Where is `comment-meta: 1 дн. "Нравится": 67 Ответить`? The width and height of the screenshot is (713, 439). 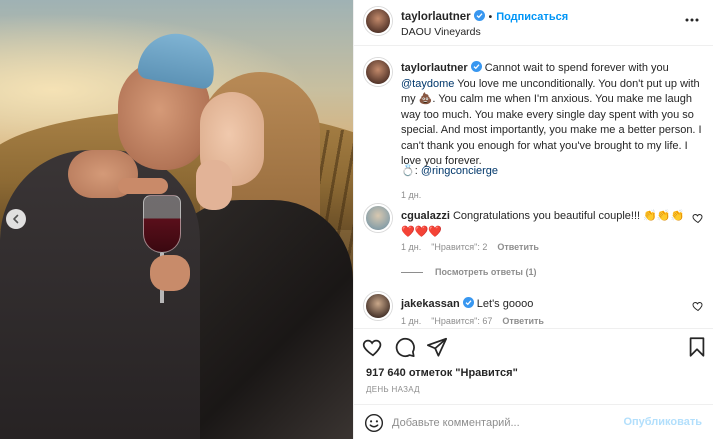
comment-meta: 1 дн. "Нравится": 67 Ответить is located at coordinates (477, 321).